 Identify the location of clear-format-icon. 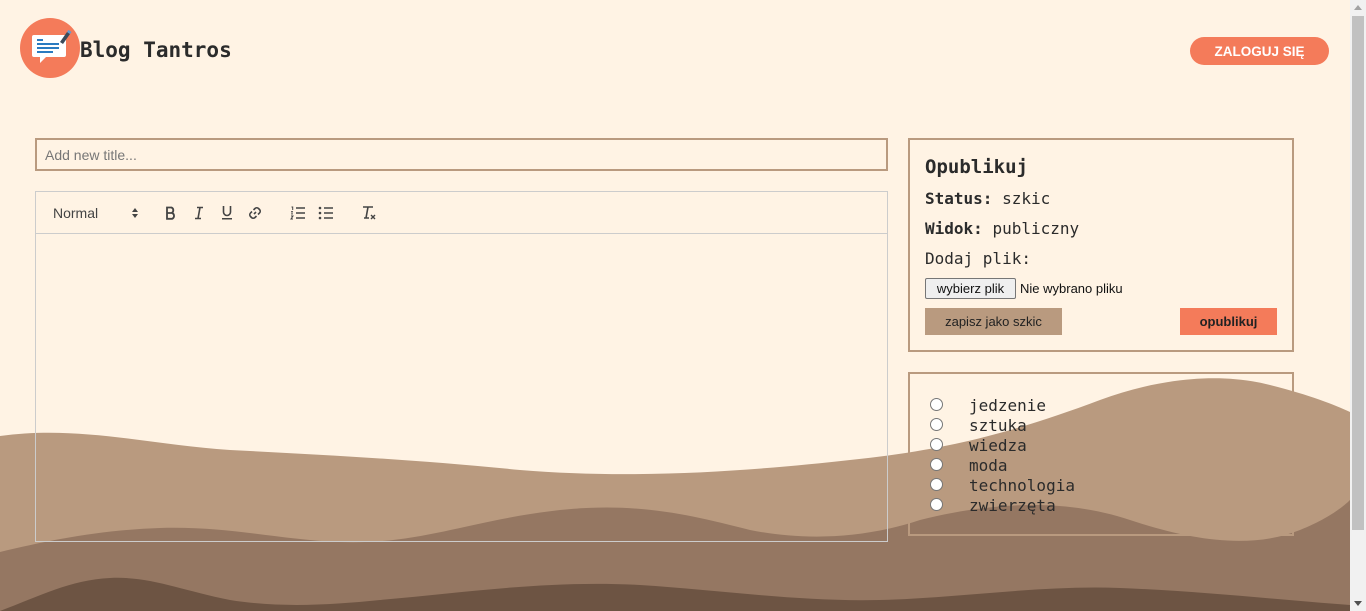
(369, 212).